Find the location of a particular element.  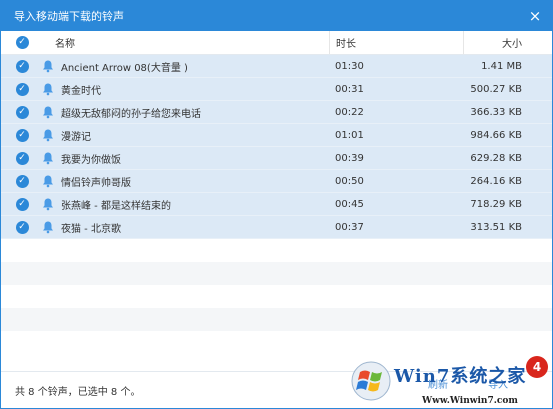

ringtone-size: 500.27 KB is located at coordinates (496, 89).